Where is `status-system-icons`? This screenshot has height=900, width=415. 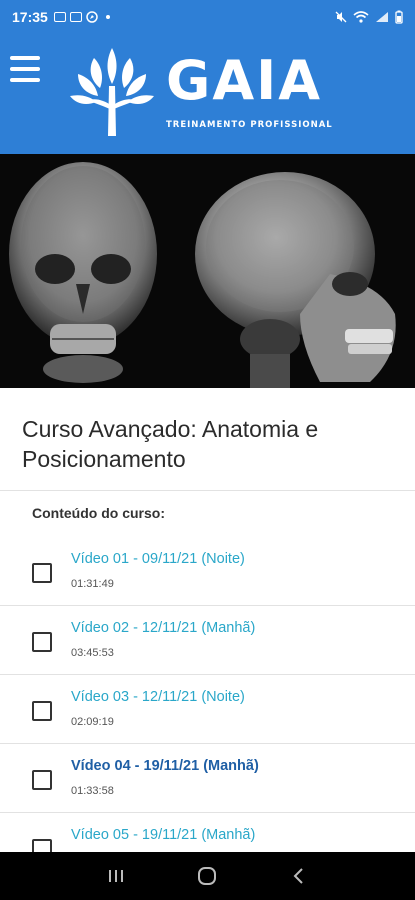
status-system-icons is located at coordinates (369, 17).